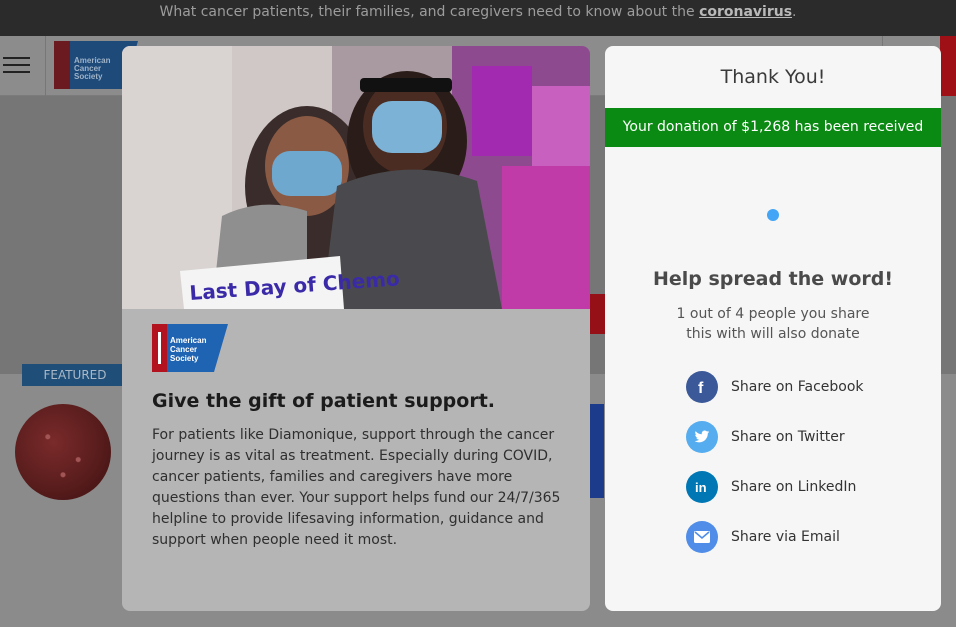 The height and width of the screenshot is (627, 956). Describe the element at coordinates (773, 279) in the screenshot. I see `share-heading: Help spread the word!` at that location.